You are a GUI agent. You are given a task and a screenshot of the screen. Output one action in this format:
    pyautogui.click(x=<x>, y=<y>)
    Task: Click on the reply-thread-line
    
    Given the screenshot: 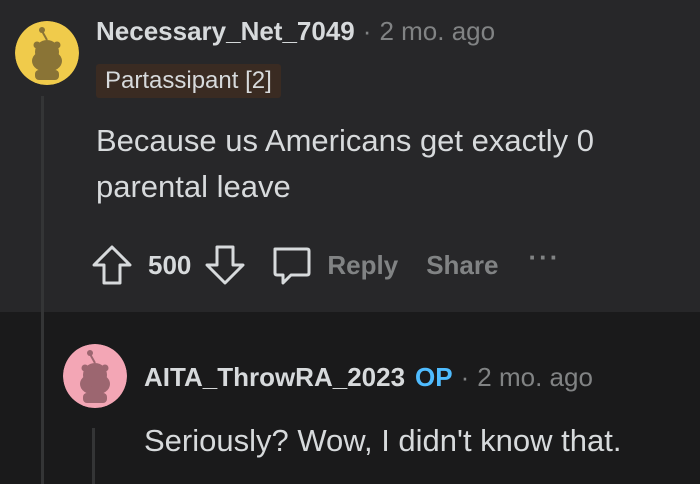 What is the action you would take?
    pyautogui.click(x=93, y=456)
    